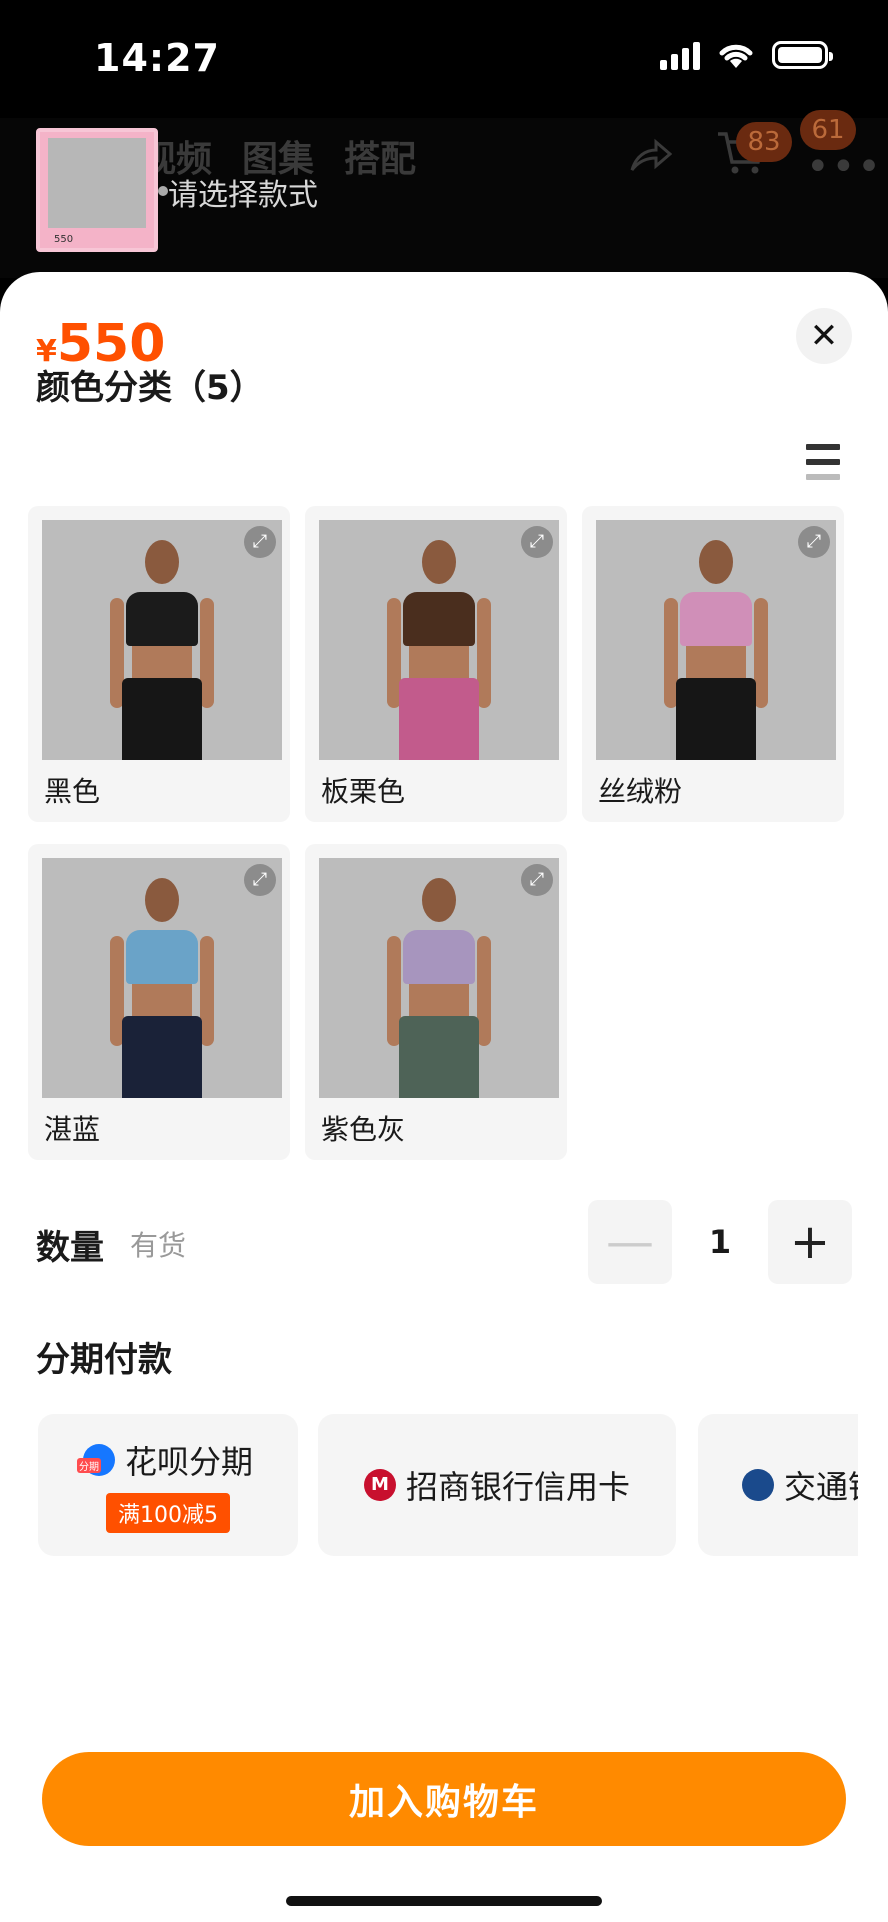 This screenshot has height=1922, width=888. I want to click on installment-option-label: 花呗分期, so click(188, 1462).